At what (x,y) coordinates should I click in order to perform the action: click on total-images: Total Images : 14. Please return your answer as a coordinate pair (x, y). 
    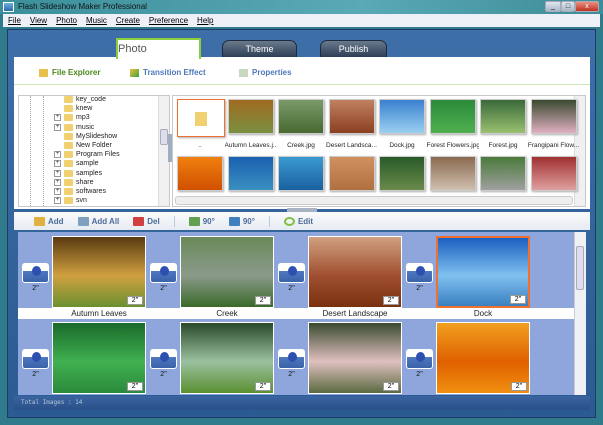
    Looking at the image, I should click on (52, 402).